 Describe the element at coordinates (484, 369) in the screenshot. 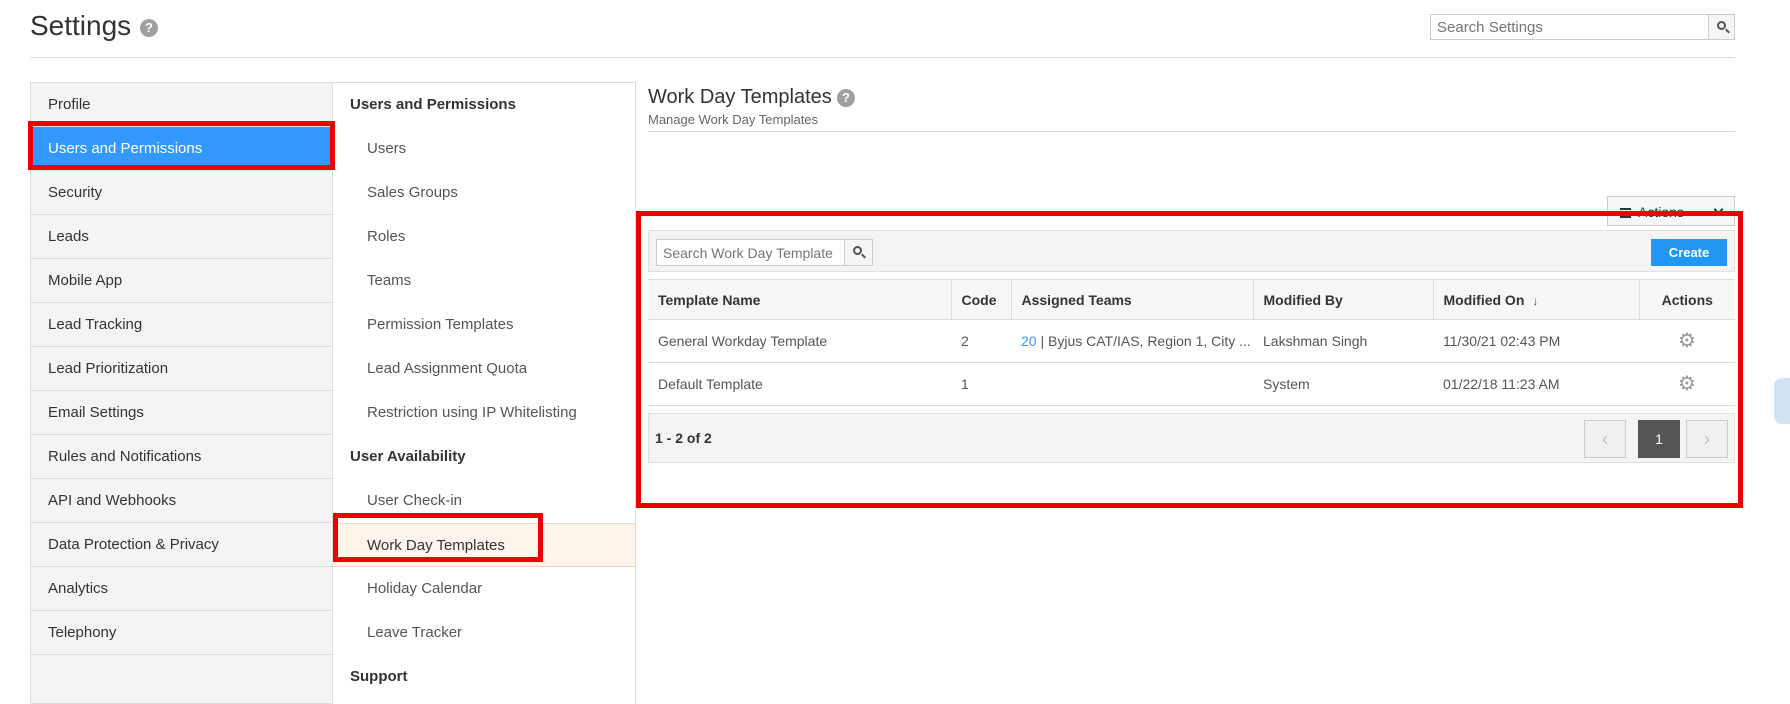

I see `subnav-item-lead-assignment-quota: Lead Assignment Quota` at that location.